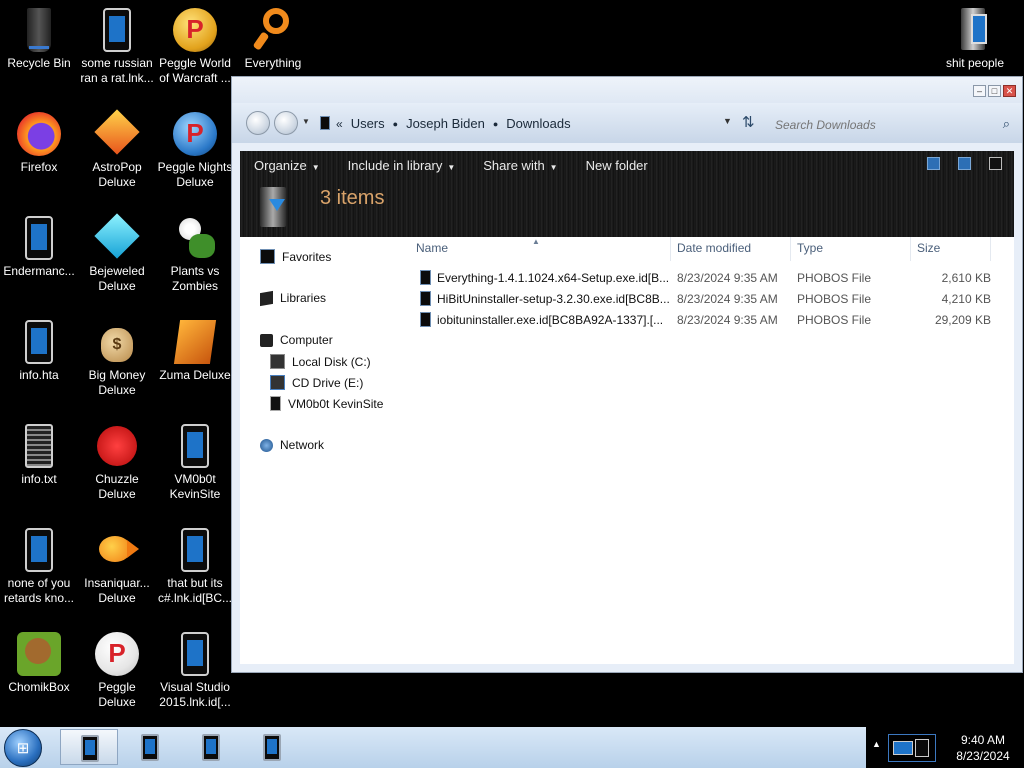 The image size is (1024, 768). What do you see at coordinates (445, 123) in the screenshot?
I see `breadcrumb-joseph-biden: Joseph Biden` at bounding box center [445, 123].